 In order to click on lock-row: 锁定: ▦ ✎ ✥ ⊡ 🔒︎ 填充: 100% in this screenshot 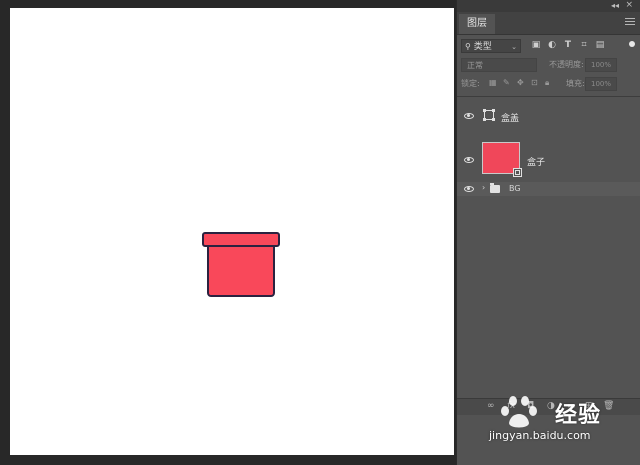, I will do `click(548, 85)`.